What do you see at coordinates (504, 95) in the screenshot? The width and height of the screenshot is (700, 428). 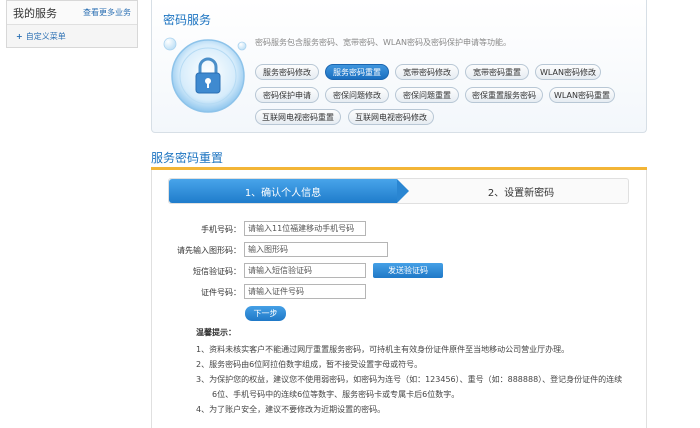 I see `security-reset-service-password-button: 密保重置服务密码` at bounding box center [504, 95].